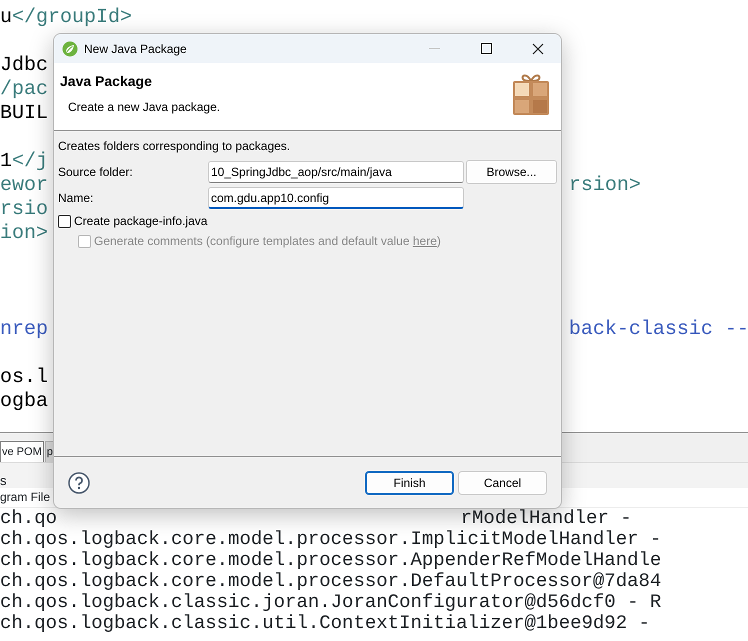 This screenshot has height=641, width=748. Describe the element at coordinates (24, 401) in the screenshot. I see `code-text: ogba` at that location.